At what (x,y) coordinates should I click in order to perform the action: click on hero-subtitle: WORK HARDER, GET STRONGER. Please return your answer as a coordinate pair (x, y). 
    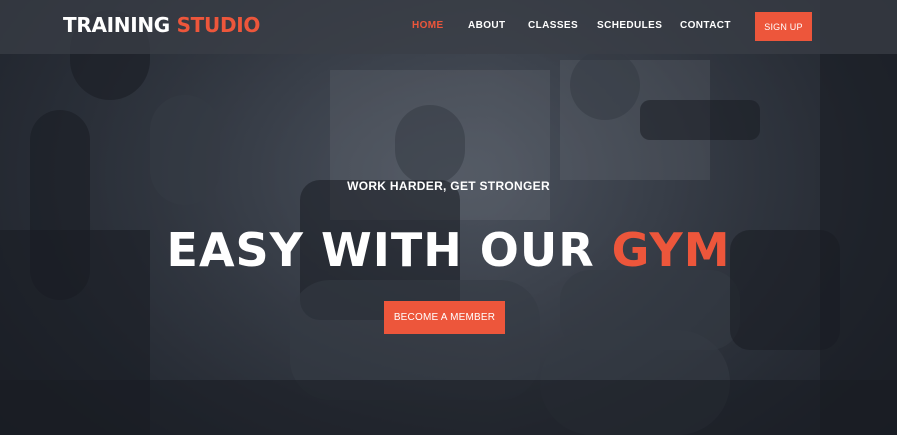
    Looking at the image, I should click on (448, 186).